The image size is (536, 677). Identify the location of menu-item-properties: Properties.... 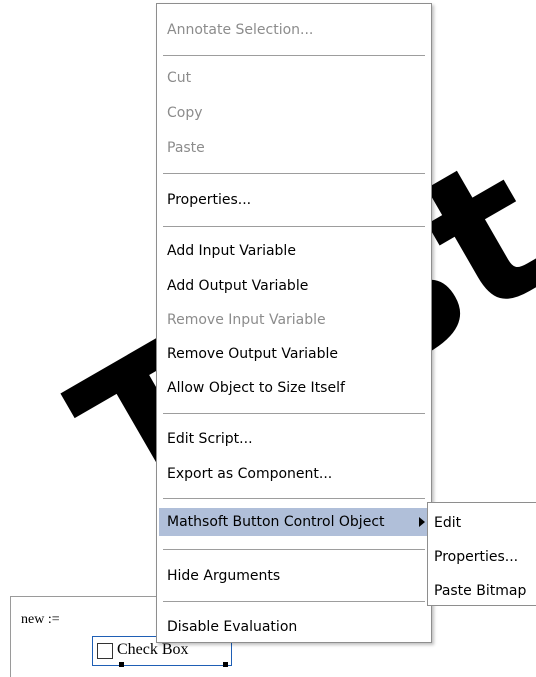
(294, 200).